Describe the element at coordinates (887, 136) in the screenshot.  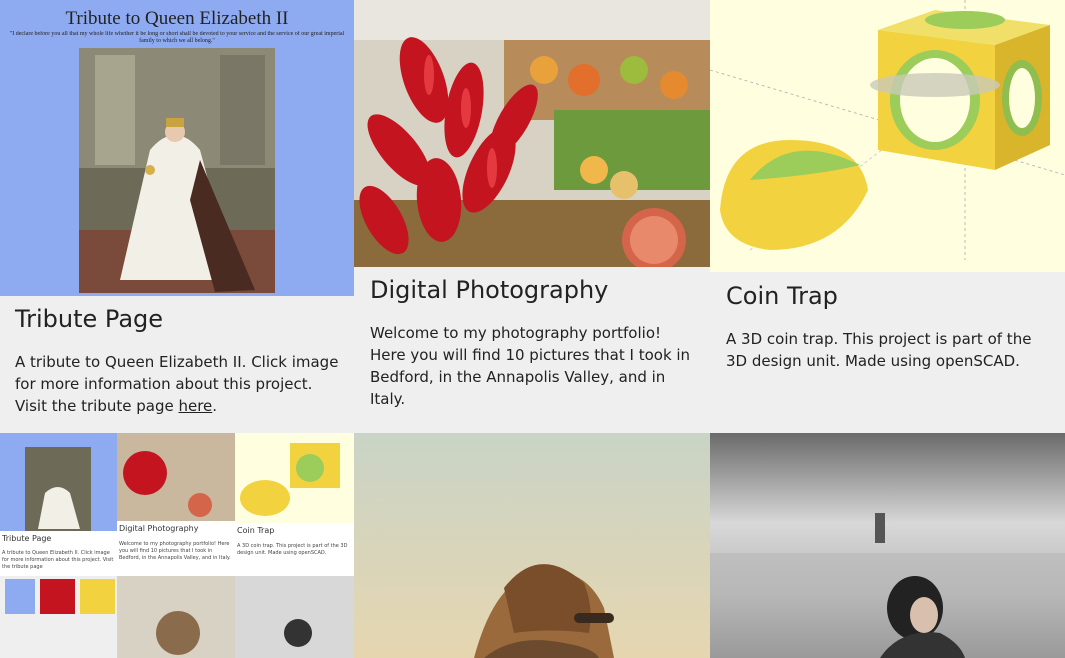
I see `coin-trap-image` at that location.